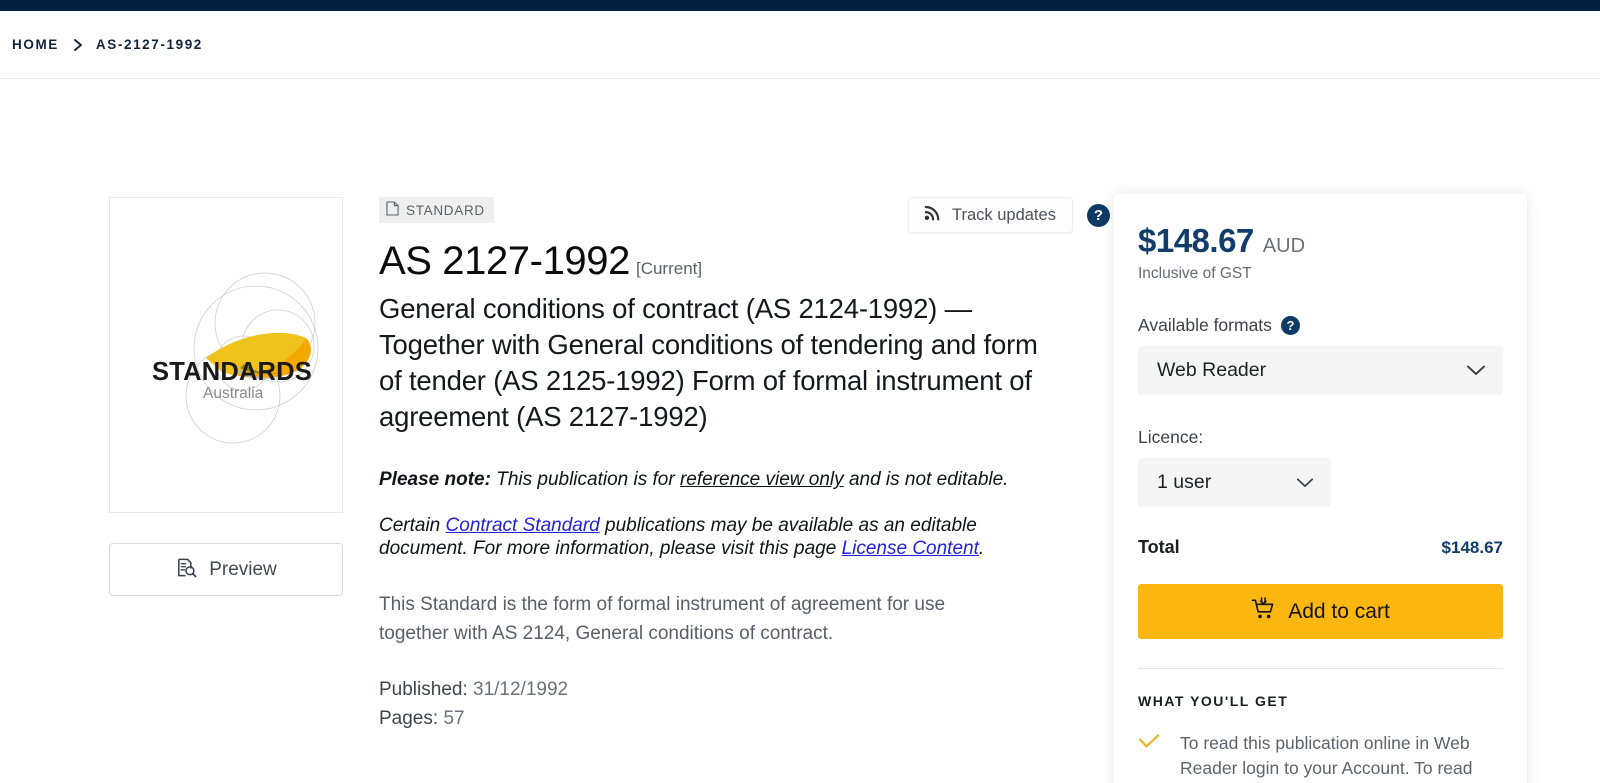 The image size is (1600, 783). I want to click on document-icon, so click(392, 210).